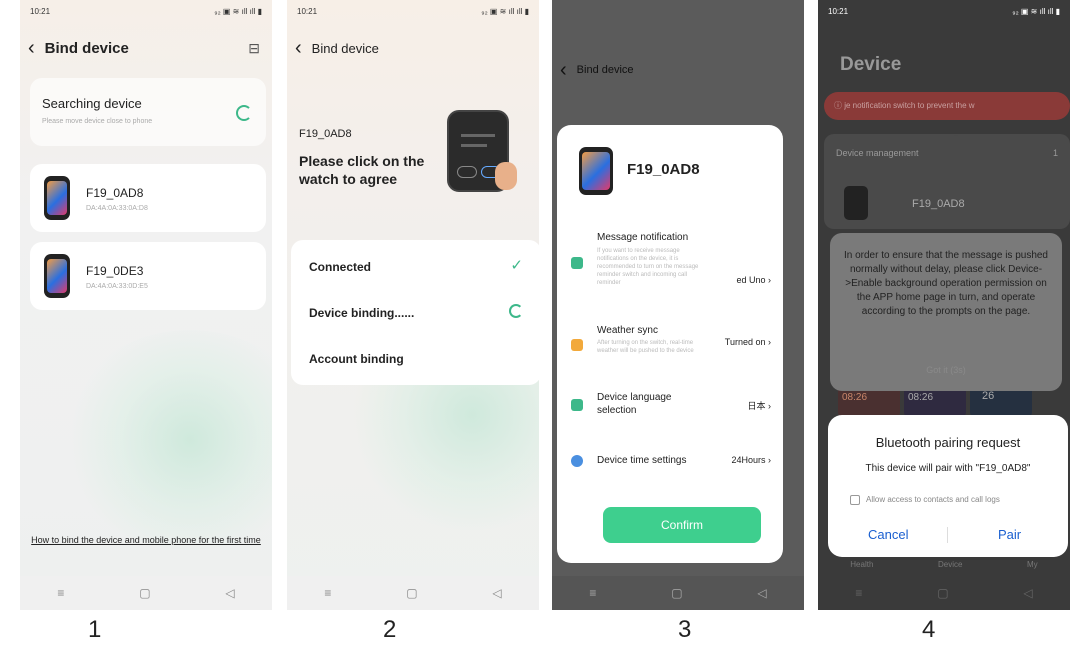 This screenshot has width=1070, height=652. Describe the element at coordinates (855, 500) in the screenshot. I see `checkbox-icon` at that location.